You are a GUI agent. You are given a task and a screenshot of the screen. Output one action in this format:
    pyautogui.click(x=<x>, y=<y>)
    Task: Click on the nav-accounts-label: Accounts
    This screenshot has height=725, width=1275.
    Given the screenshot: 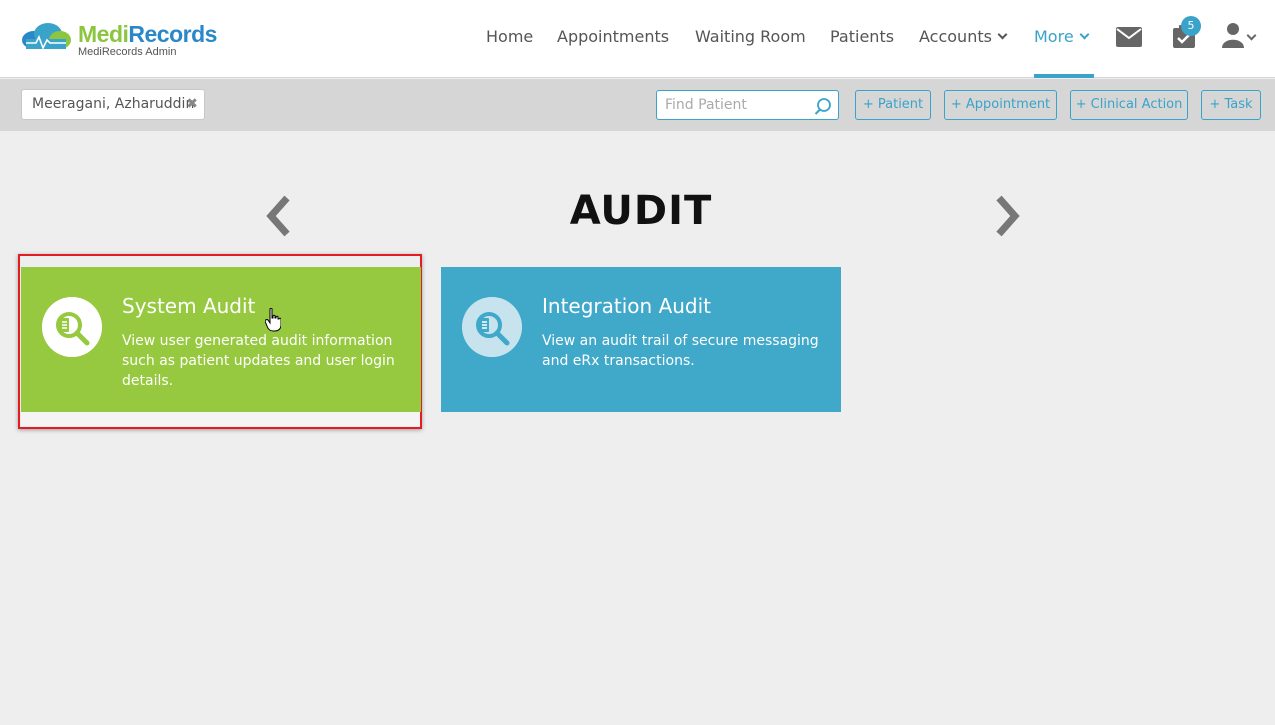 What is the action you would take?
    pyautogui.click(x=955, y=36)
    